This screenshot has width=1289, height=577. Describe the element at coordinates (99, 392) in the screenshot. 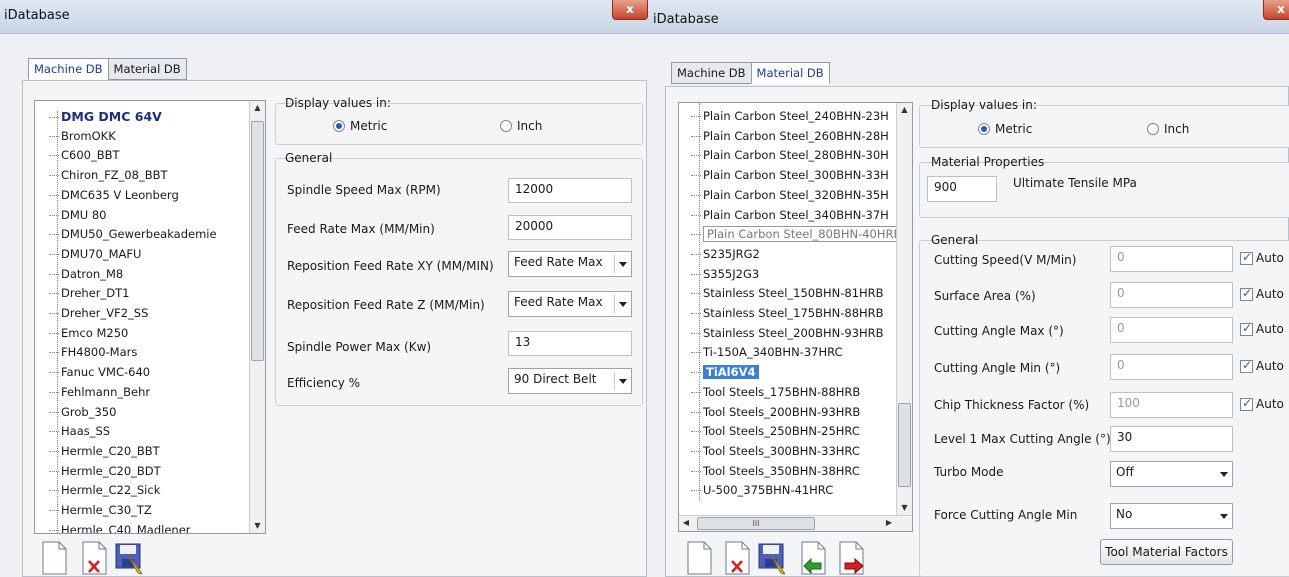

I see `tree-item: Fehlmann_Behr` at that location.